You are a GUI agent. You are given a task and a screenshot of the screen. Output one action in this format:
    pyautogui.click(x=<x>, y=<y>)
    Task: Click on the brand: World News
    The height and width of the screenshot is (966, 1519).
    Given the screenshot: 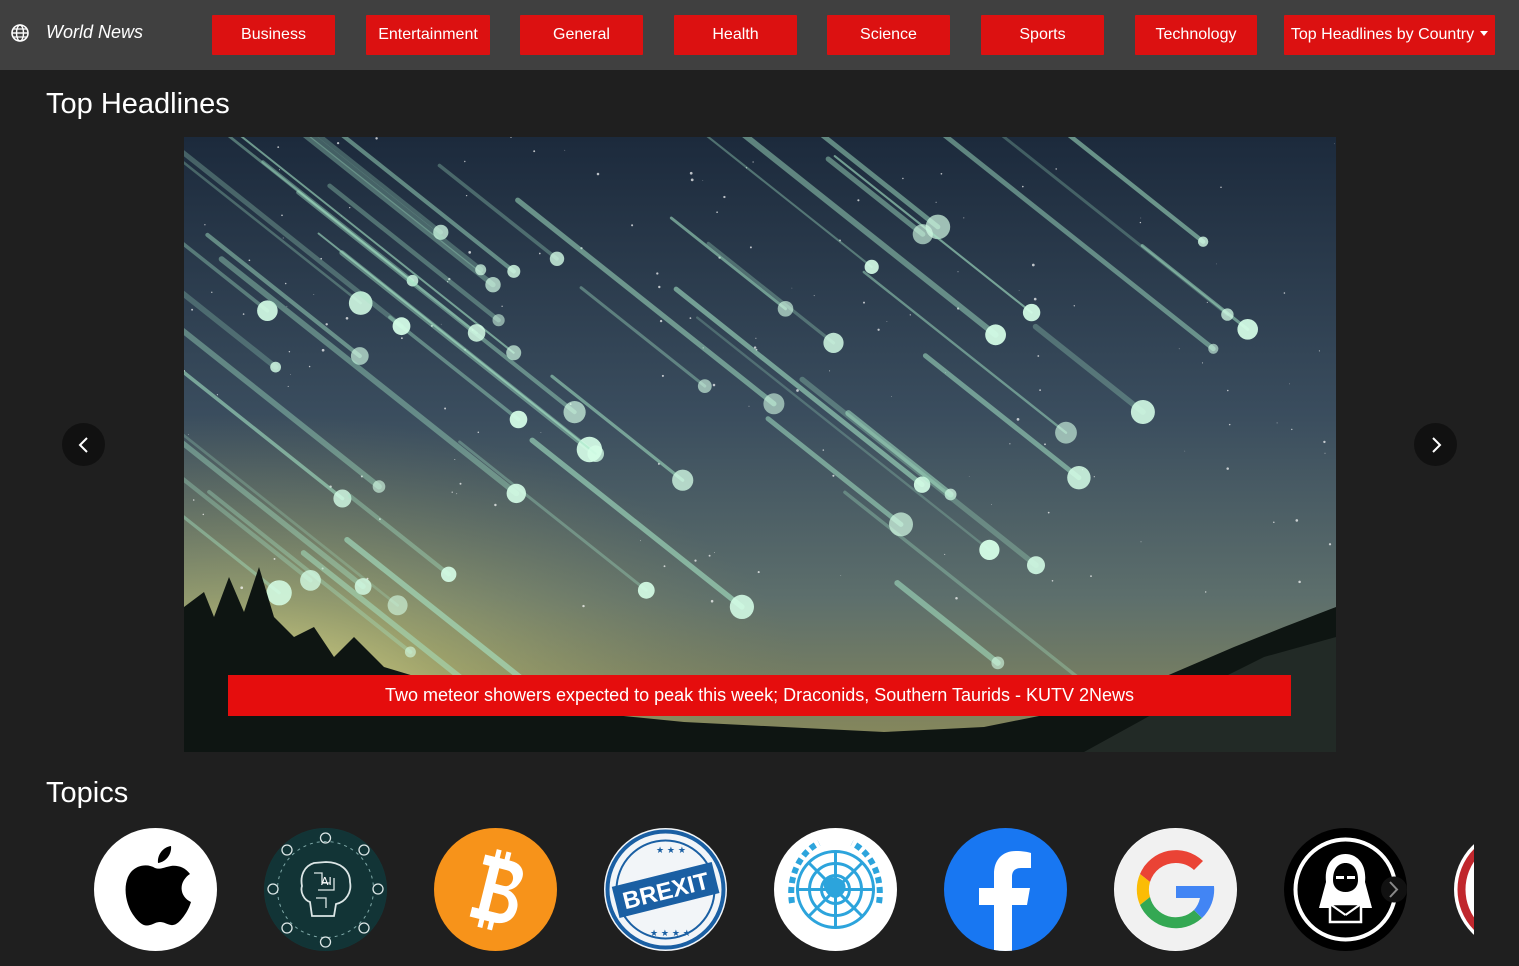 What is the action you would take?
    pyautogui.click(x=76, y=32)
    